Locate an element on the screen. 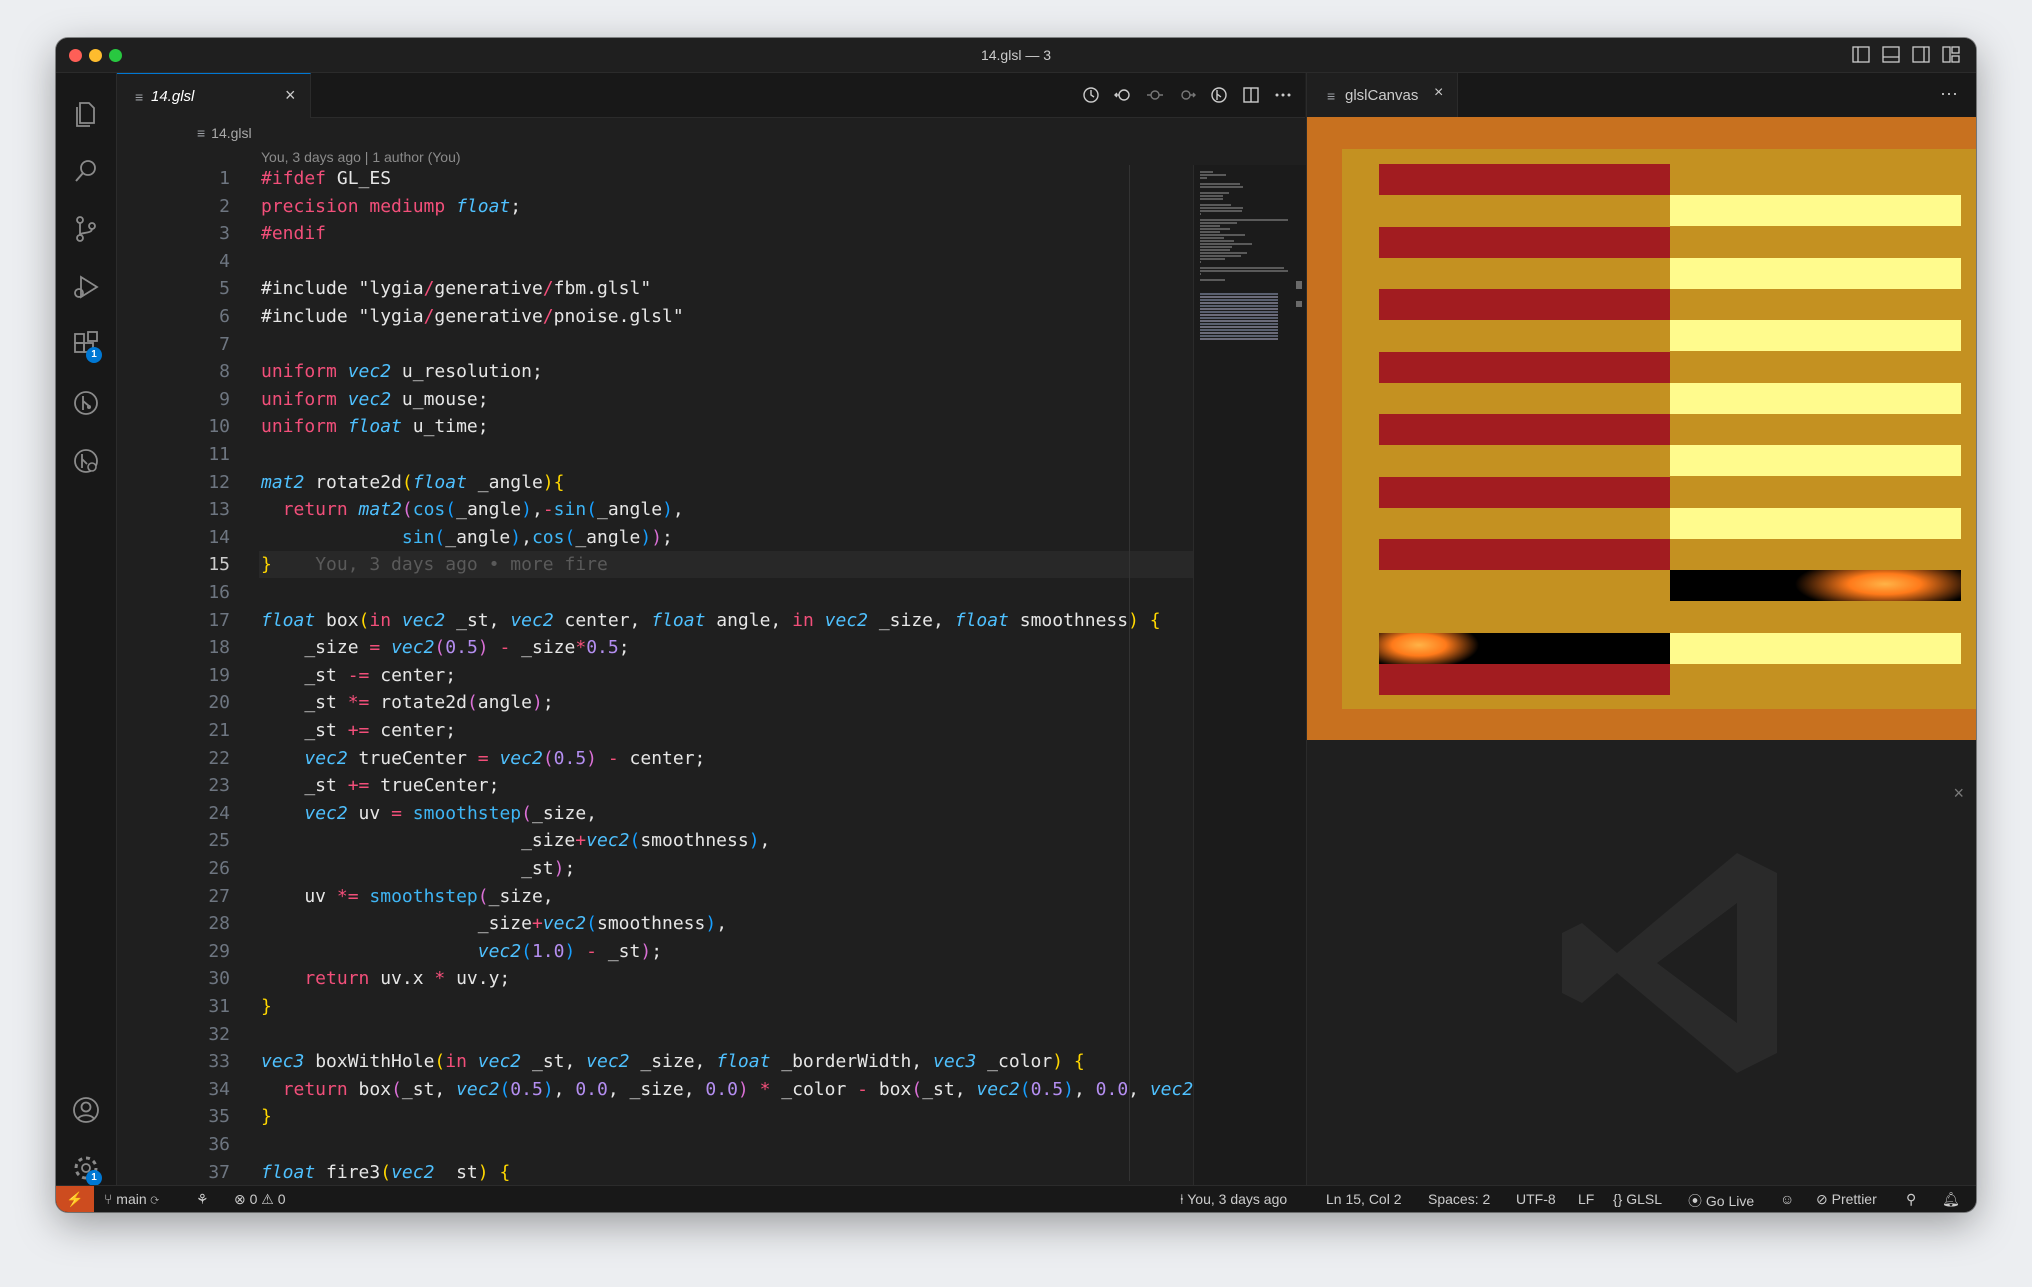 The height and width of the screenshot is (1287, 2032). code-line: 26 _st); is located at coordinates (655, 868).